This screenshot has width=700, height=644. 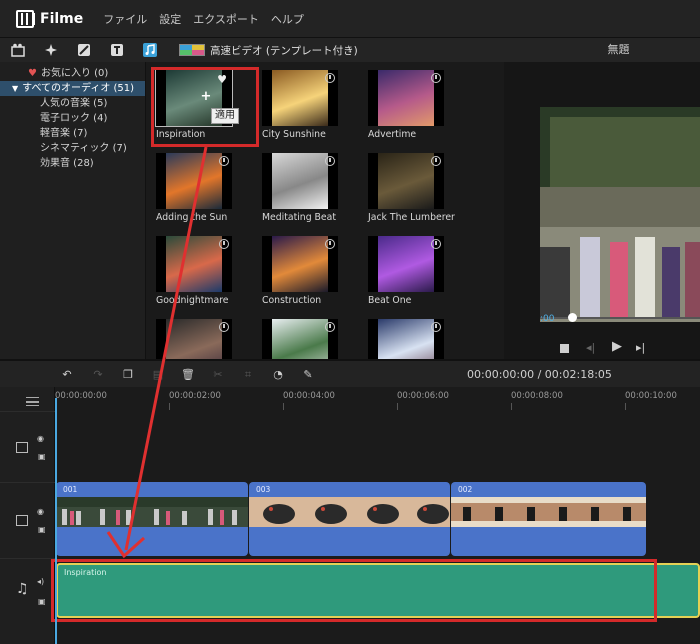 What do you see at coordinates (292, 300) in the screenshot?
I see `media-tile-name: Construction` at bounding box center [292, 300].